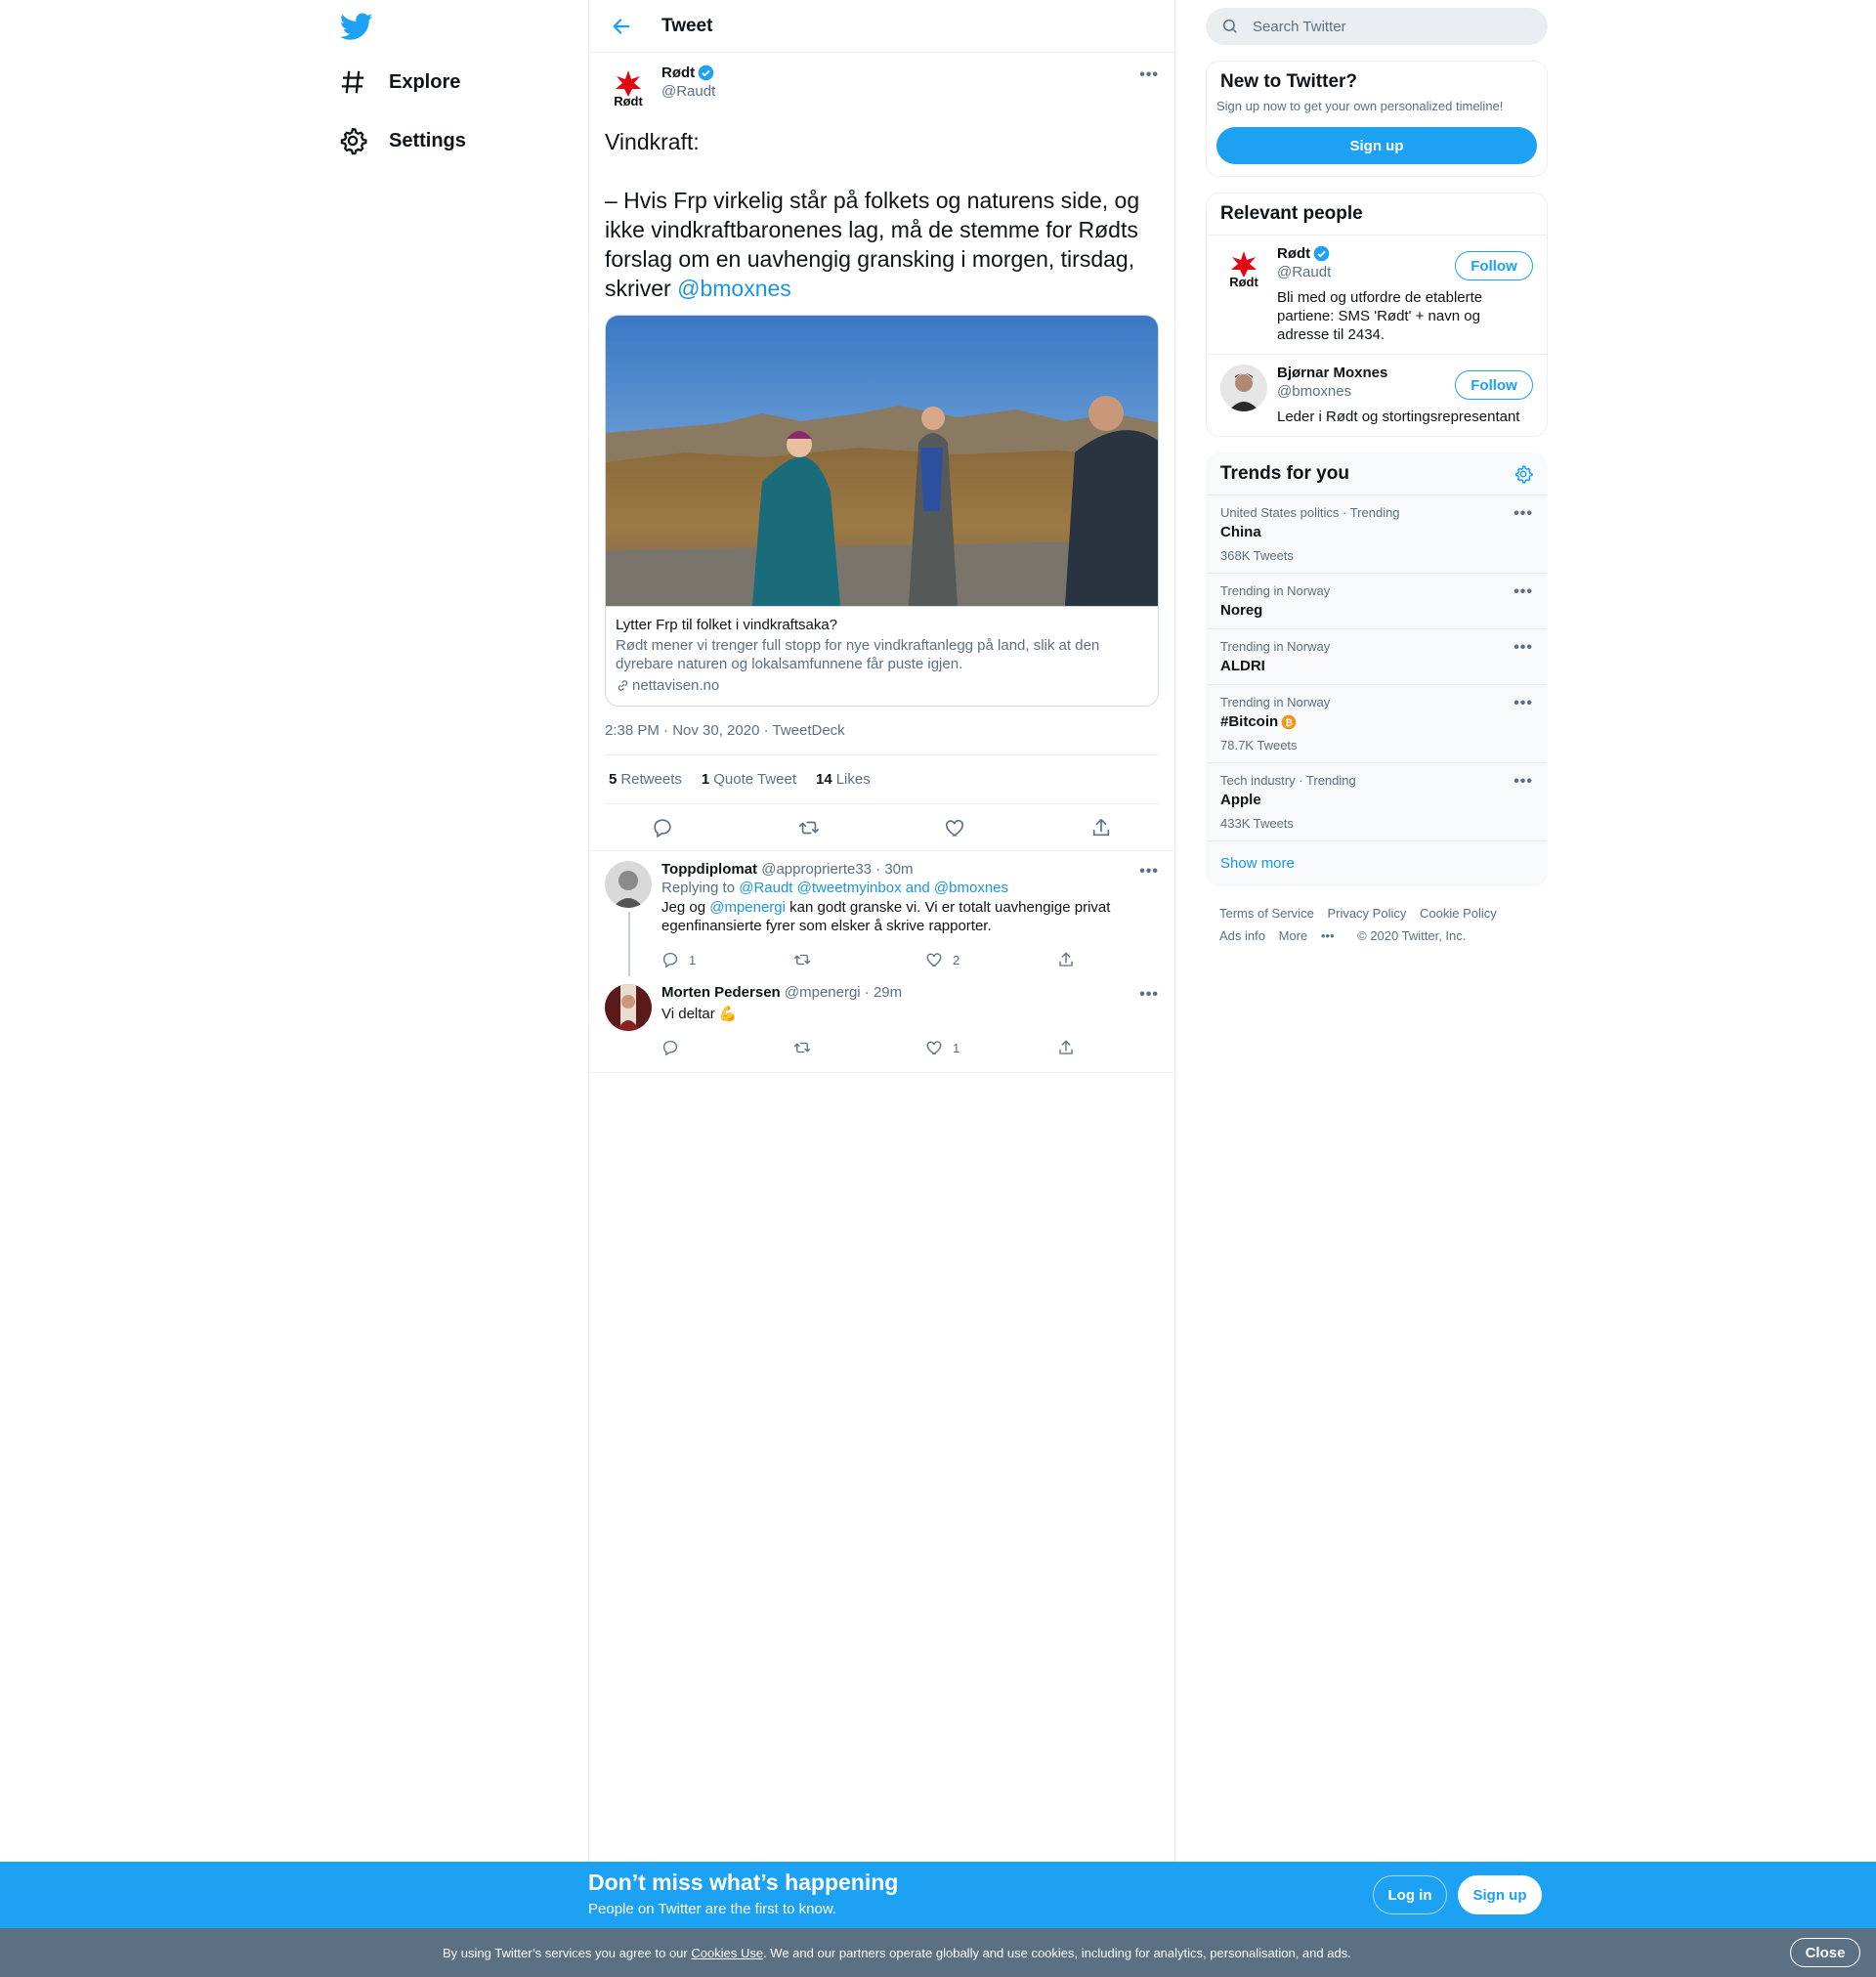  What do you see at coordinates (1825, 1952) in the screenshot?
I see `cookie-close-button: Close` at bounding box center [1825, 1952].